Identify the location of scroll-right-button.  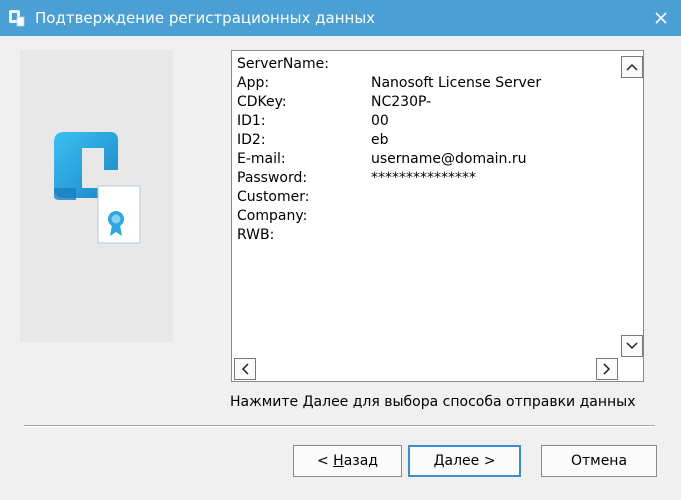
(607, 369).